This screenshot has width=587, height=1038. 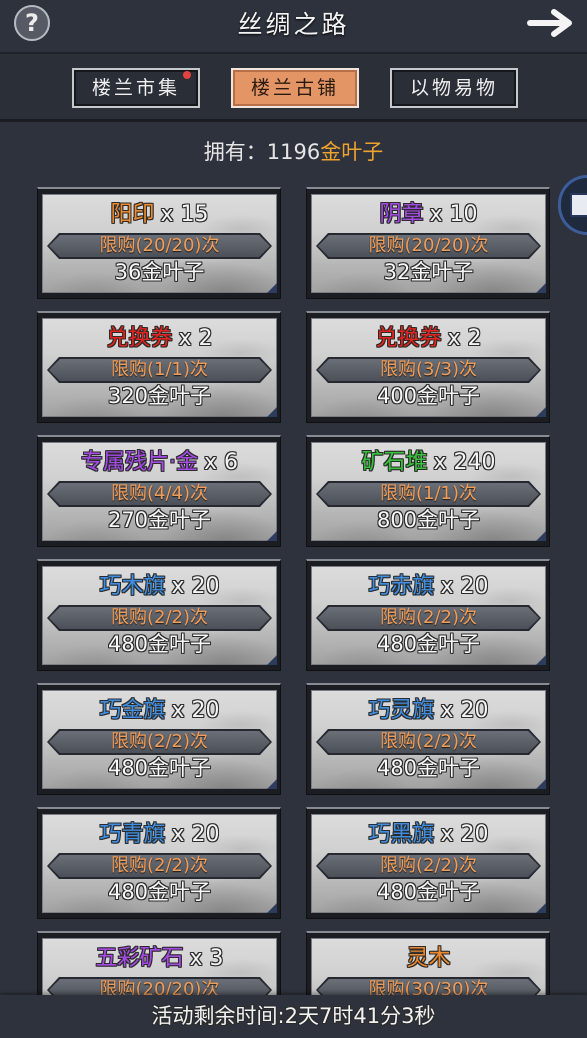 I want to click on item-title: 巧青旗 x 20, so click(x=159, y=835).